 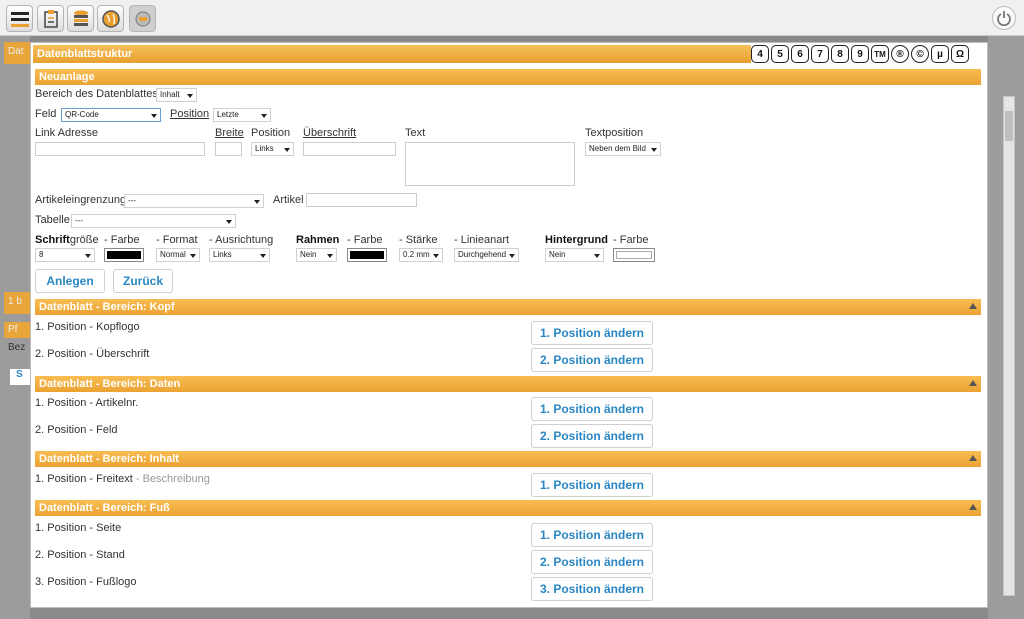 I want to click on textposition-select: Neben dem Bild, so click(x=623, y=149).